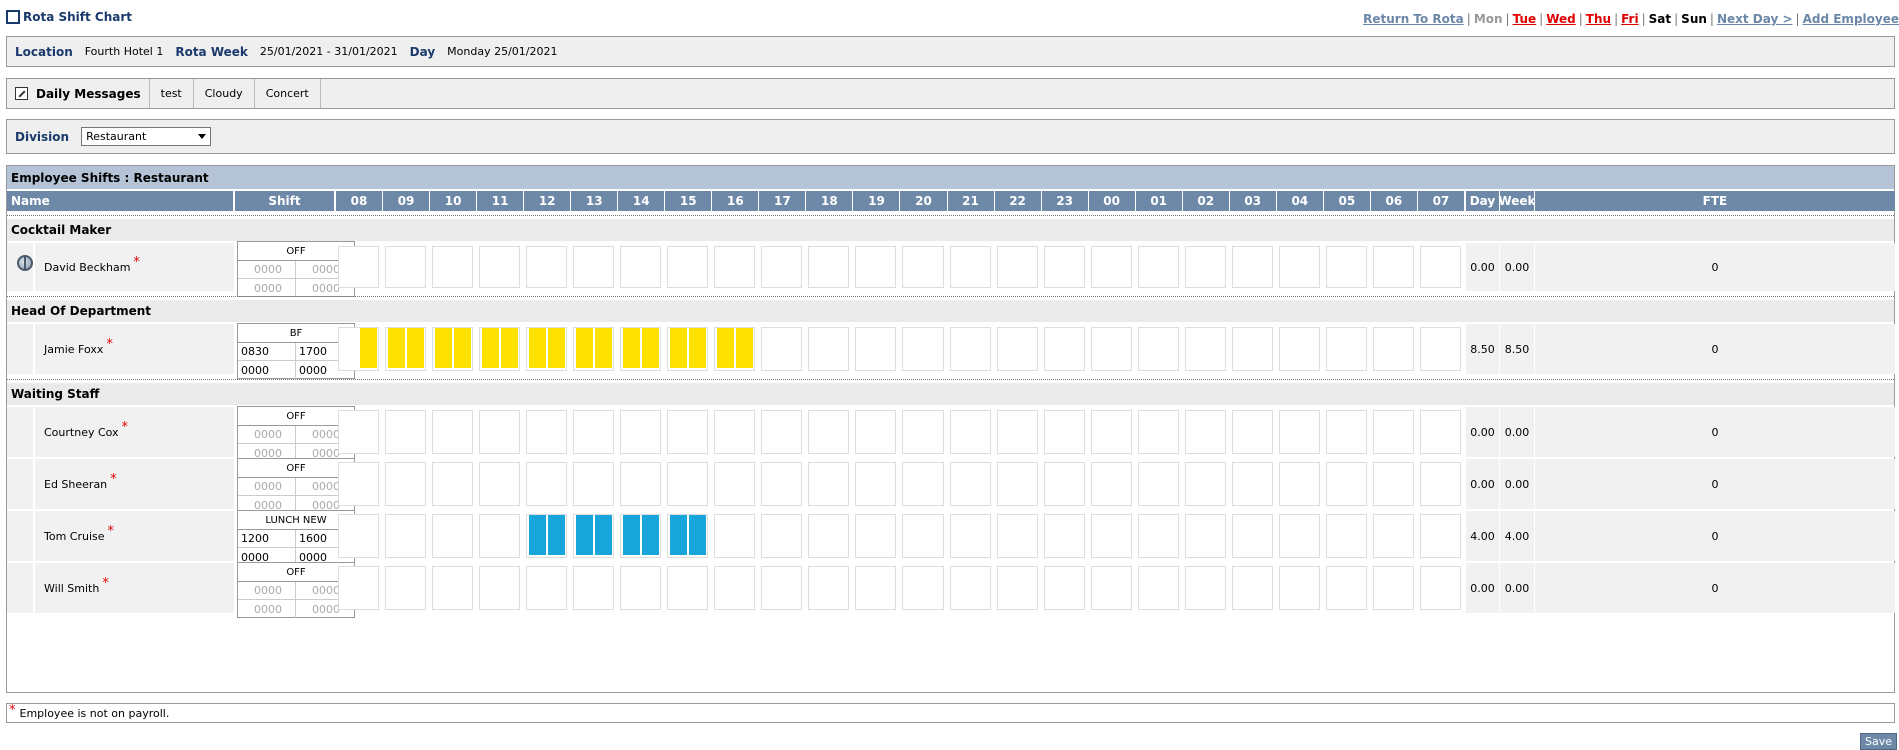  Describe the element at coordinates (80, 484) in the screenshot. I see `employee-name: Ed Sheeran *` at that location.